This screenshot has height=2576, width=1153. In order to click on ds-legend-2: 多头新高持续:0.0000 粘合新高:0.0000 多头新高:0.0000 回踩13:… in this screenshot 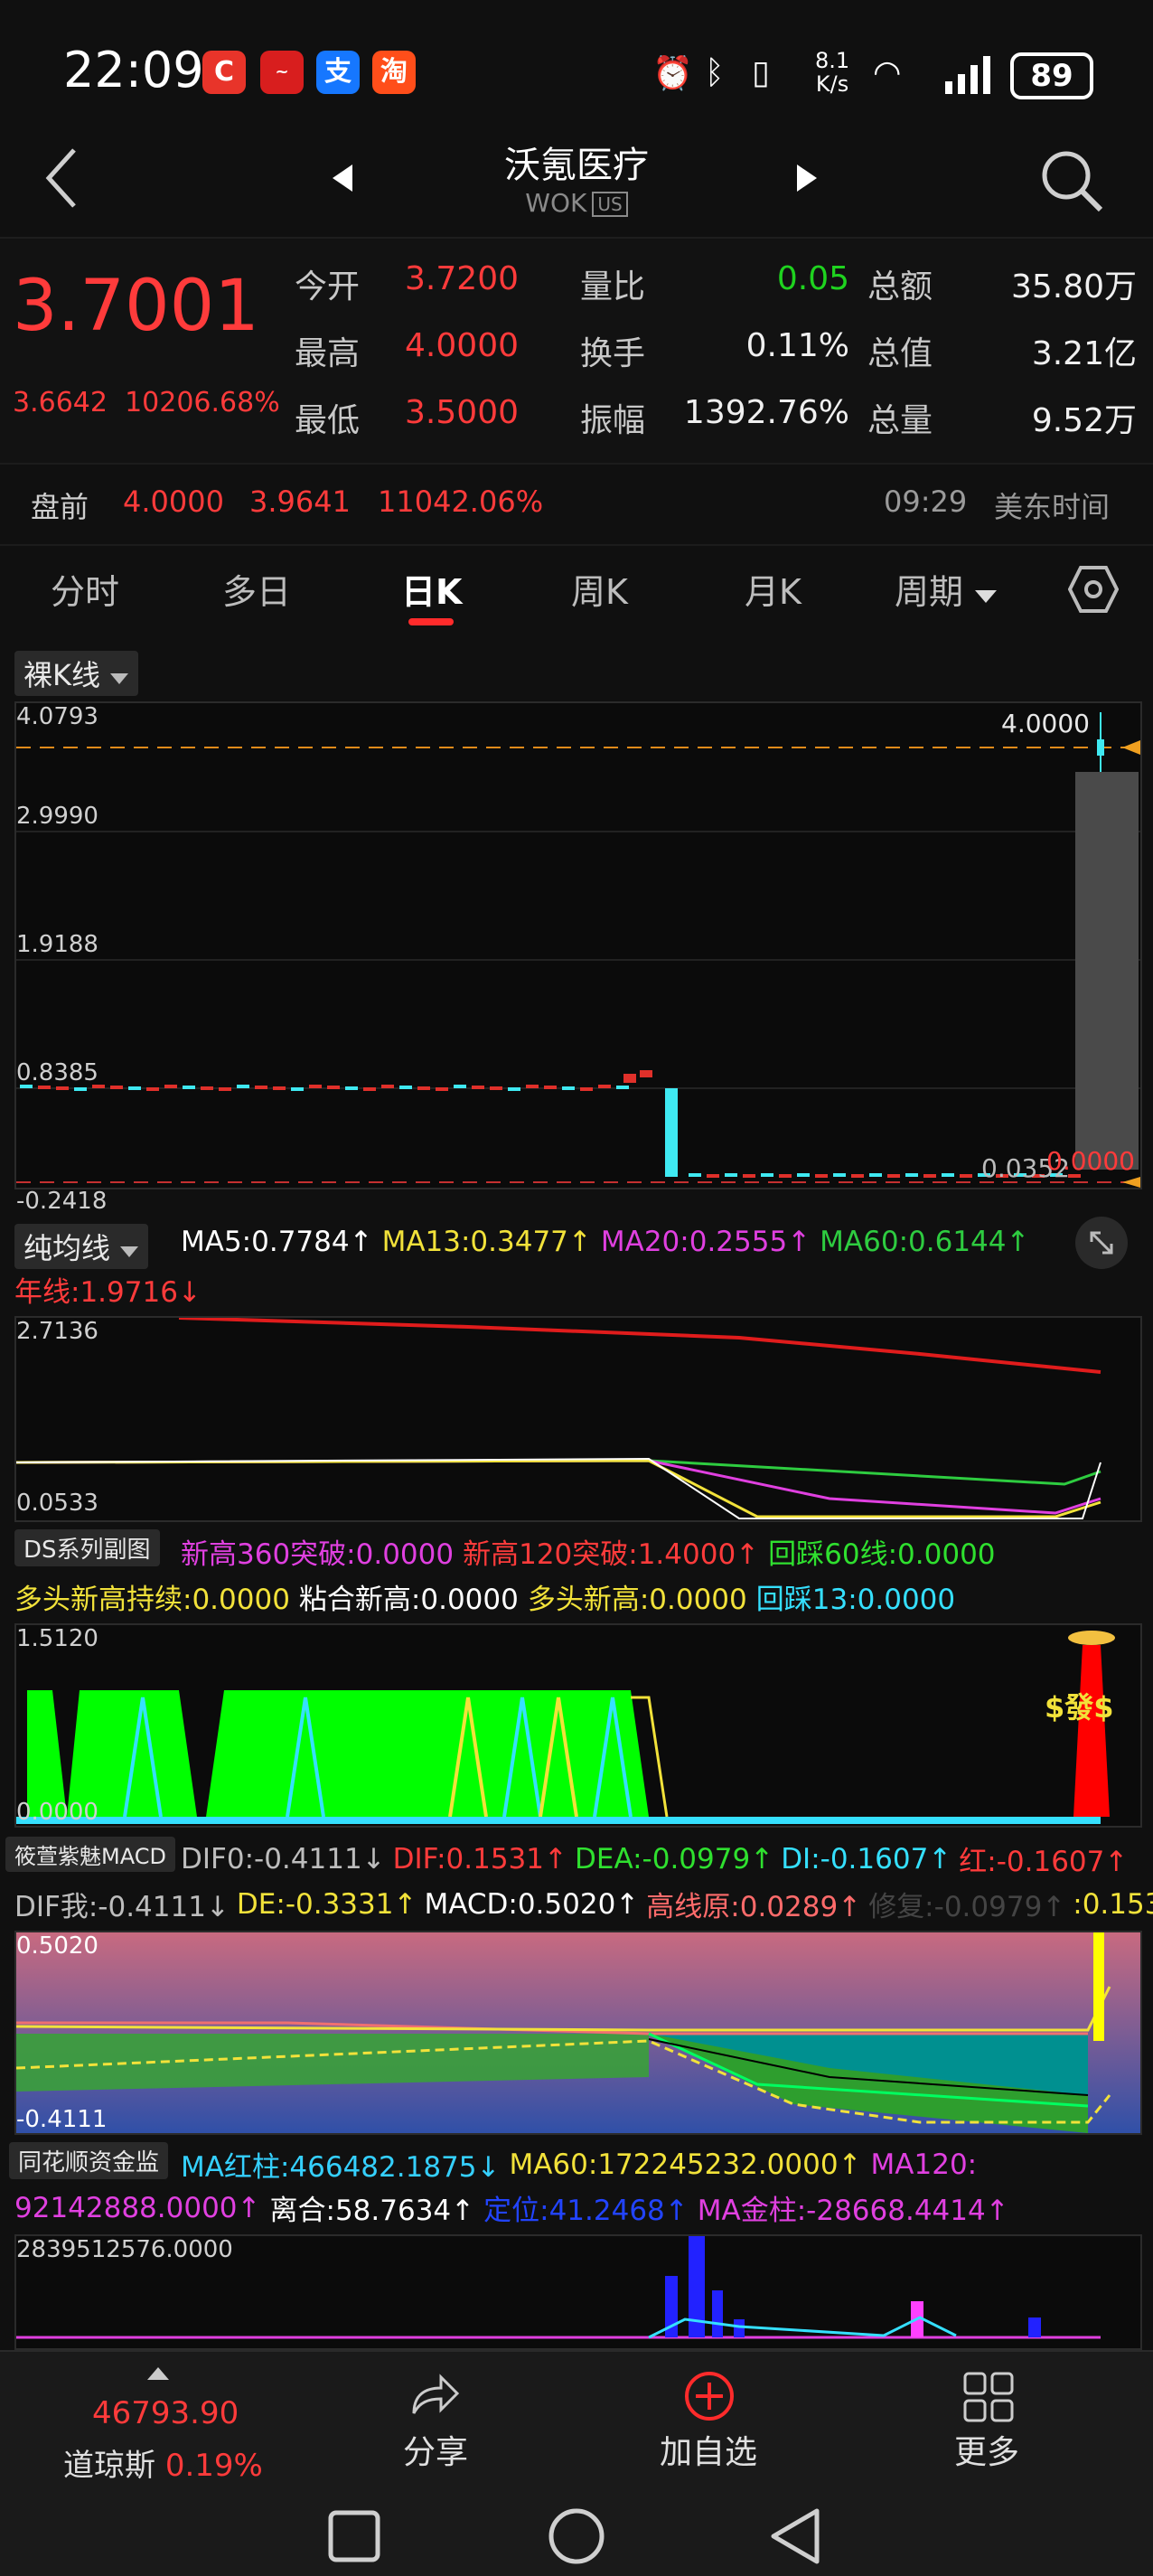, I will do `click(484, 1596)`.